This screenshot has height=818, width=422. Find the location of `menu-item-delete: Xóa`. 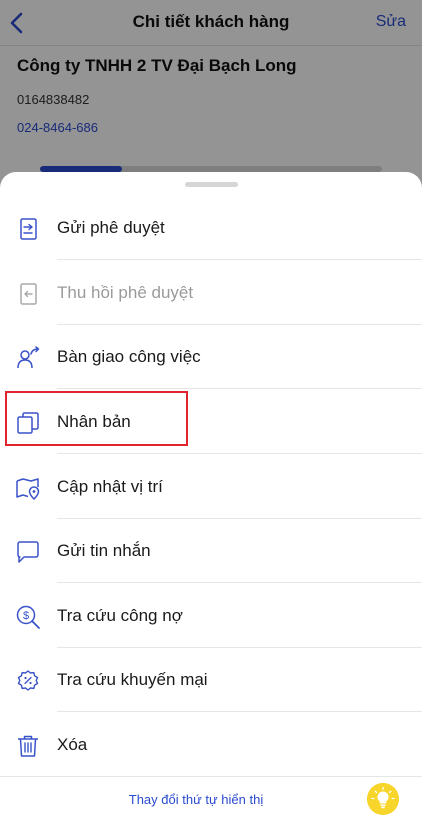

menu-item-delete: Xóa is located at coordinates (211, 745).